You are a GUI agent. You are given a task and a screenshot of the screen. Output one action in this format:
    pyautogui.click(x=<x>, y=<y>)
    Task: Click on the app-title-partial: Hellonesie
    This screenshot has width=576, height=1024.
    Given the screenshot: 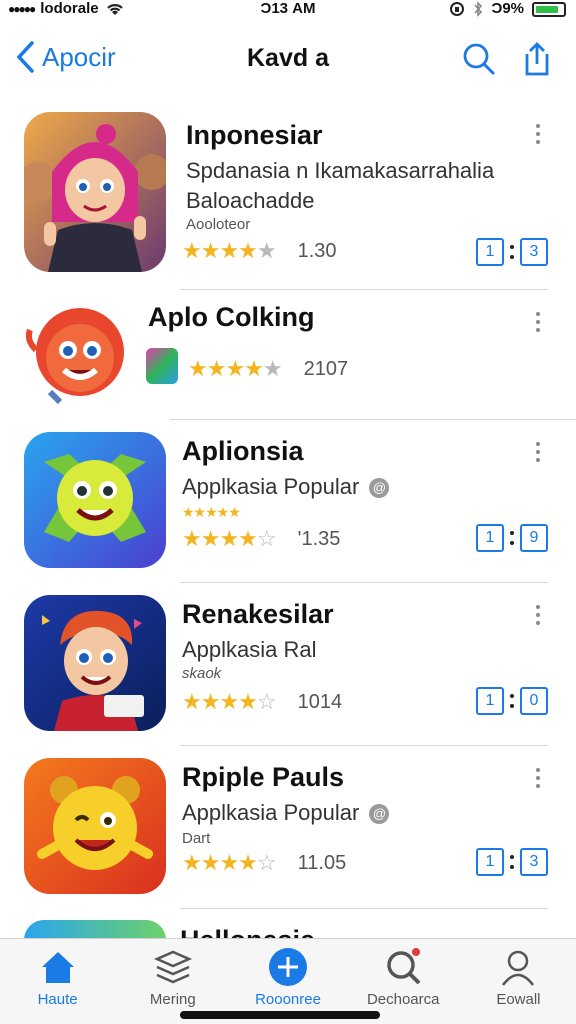 What is the action you would take?
    pyautogui.click(x=247, y=932)
    